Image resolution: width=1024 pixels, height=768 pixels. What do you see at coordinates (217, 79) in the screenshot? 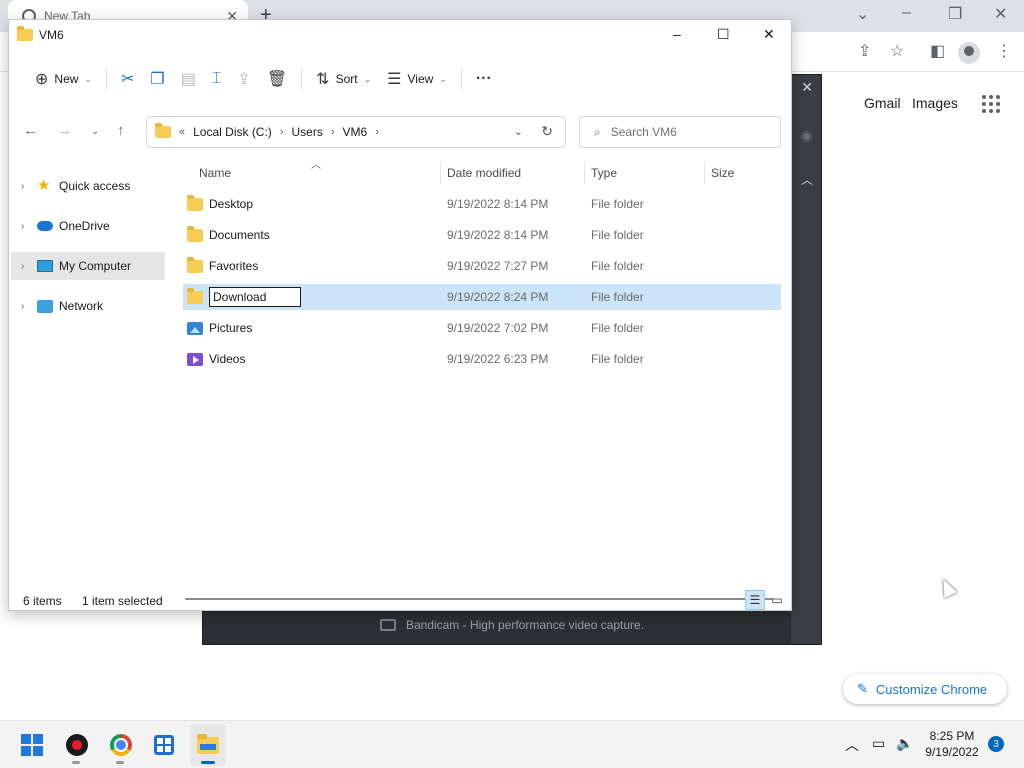
I see `rename-button: ⌶` at bounding box center [217, 79].